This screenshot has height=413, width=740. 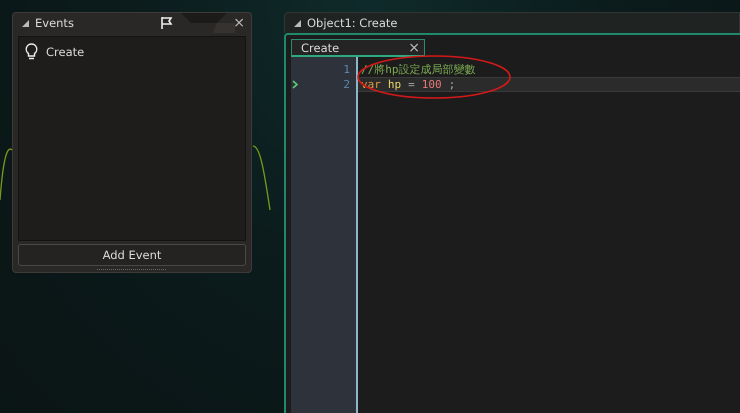 What do you see at coordinates (346, 84) in the screenshot?
I see `line-number: 2` at bounding box center [346, 84].